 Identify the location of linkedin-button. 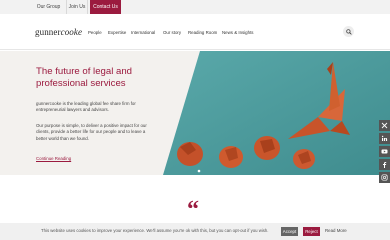
(384, 138).